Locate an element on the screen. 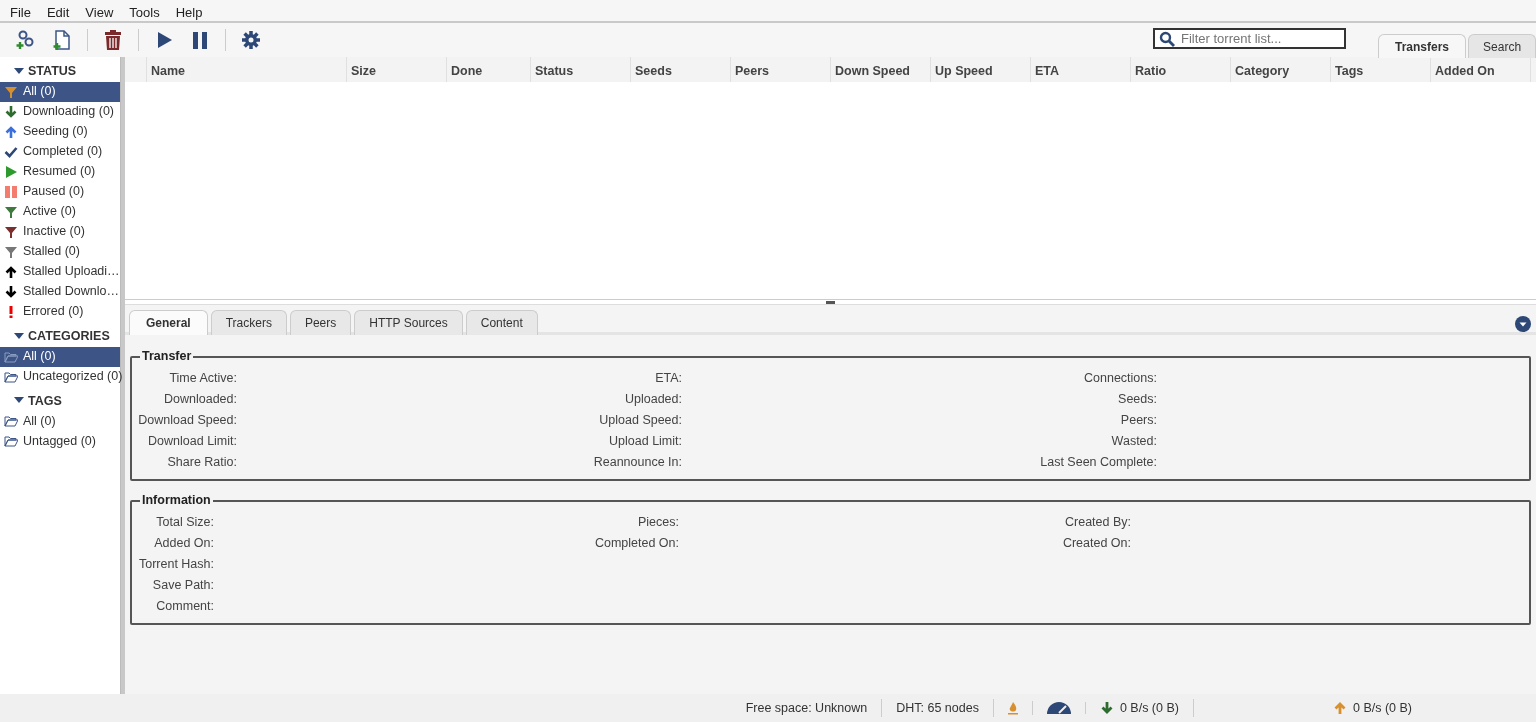 The image size is (1536, 722). field-label: Downloaded: is located at coordinates (200, 399).